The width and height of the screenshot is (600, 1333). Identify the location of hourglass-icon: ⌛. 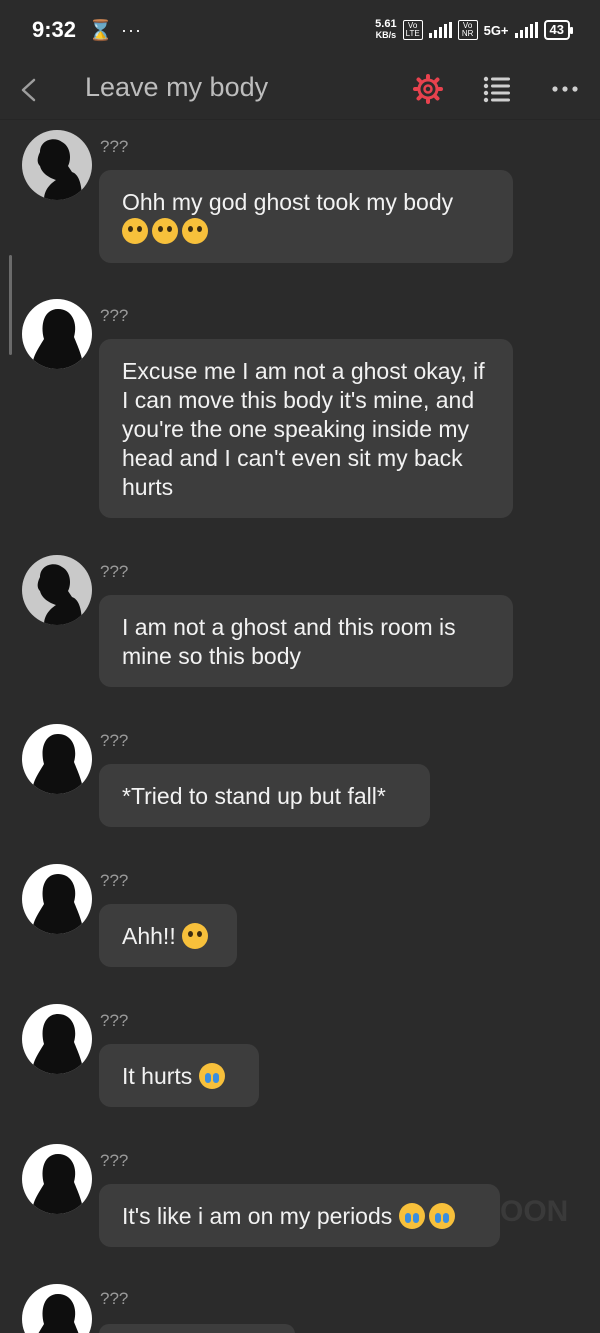
(100, 30).